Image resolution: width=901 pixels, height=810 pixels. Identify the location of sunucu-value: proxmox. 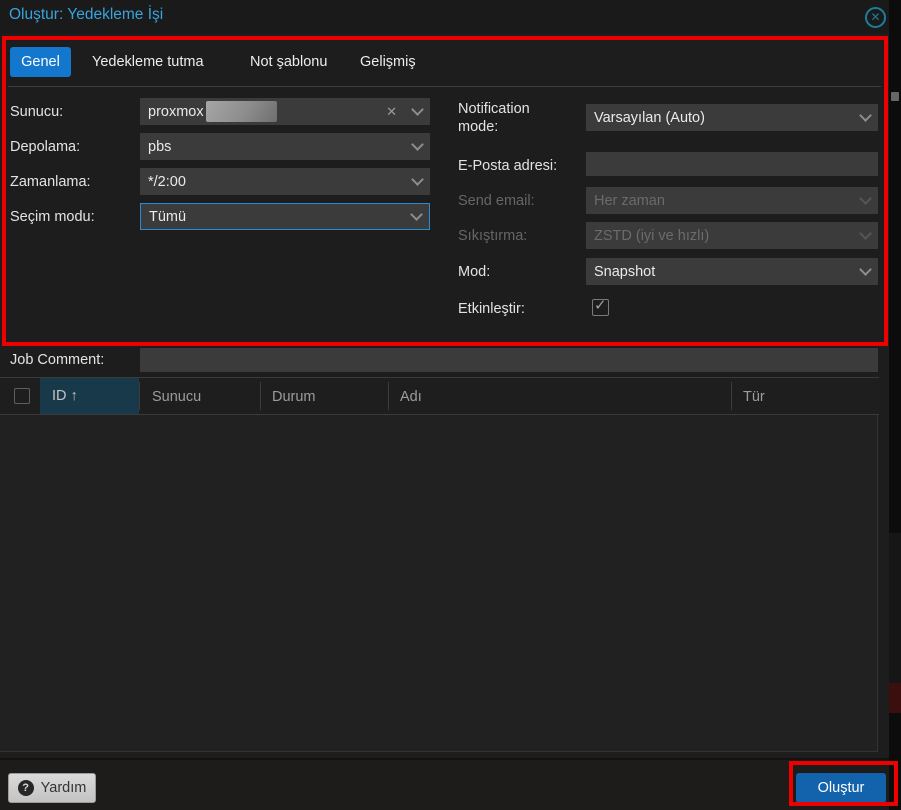
(176, 111).